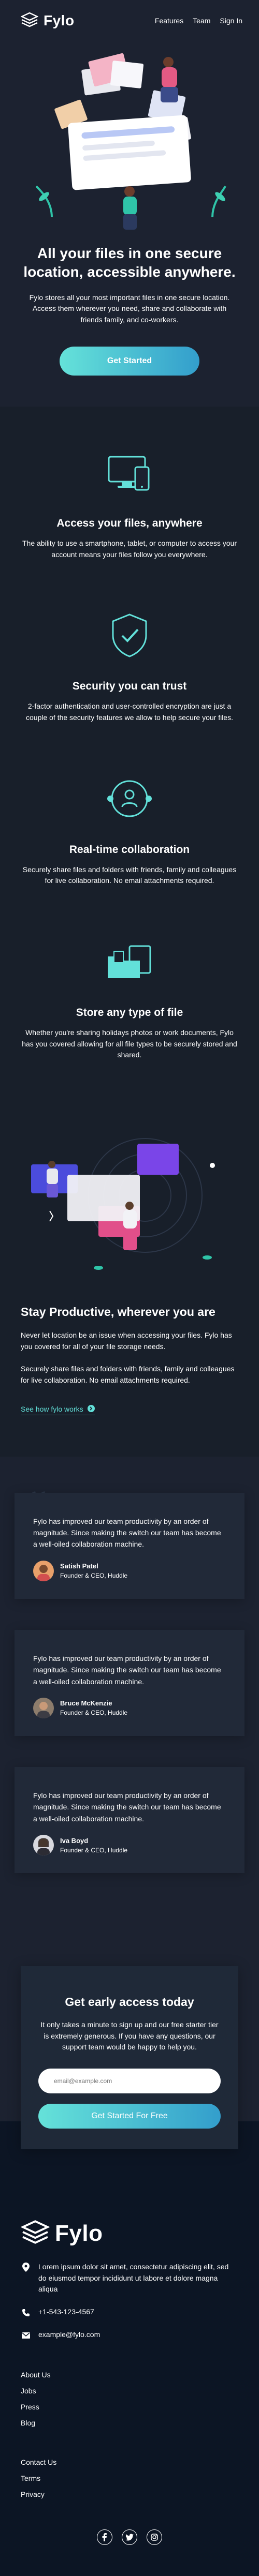 Image resolution: width=259 pixels, height=2576 pixels. What do you see at coordinates (118, 1312) in the screenshot?
I see `productive-title: Stay Productive, wherever you are` at bounding box center [118, 1312].